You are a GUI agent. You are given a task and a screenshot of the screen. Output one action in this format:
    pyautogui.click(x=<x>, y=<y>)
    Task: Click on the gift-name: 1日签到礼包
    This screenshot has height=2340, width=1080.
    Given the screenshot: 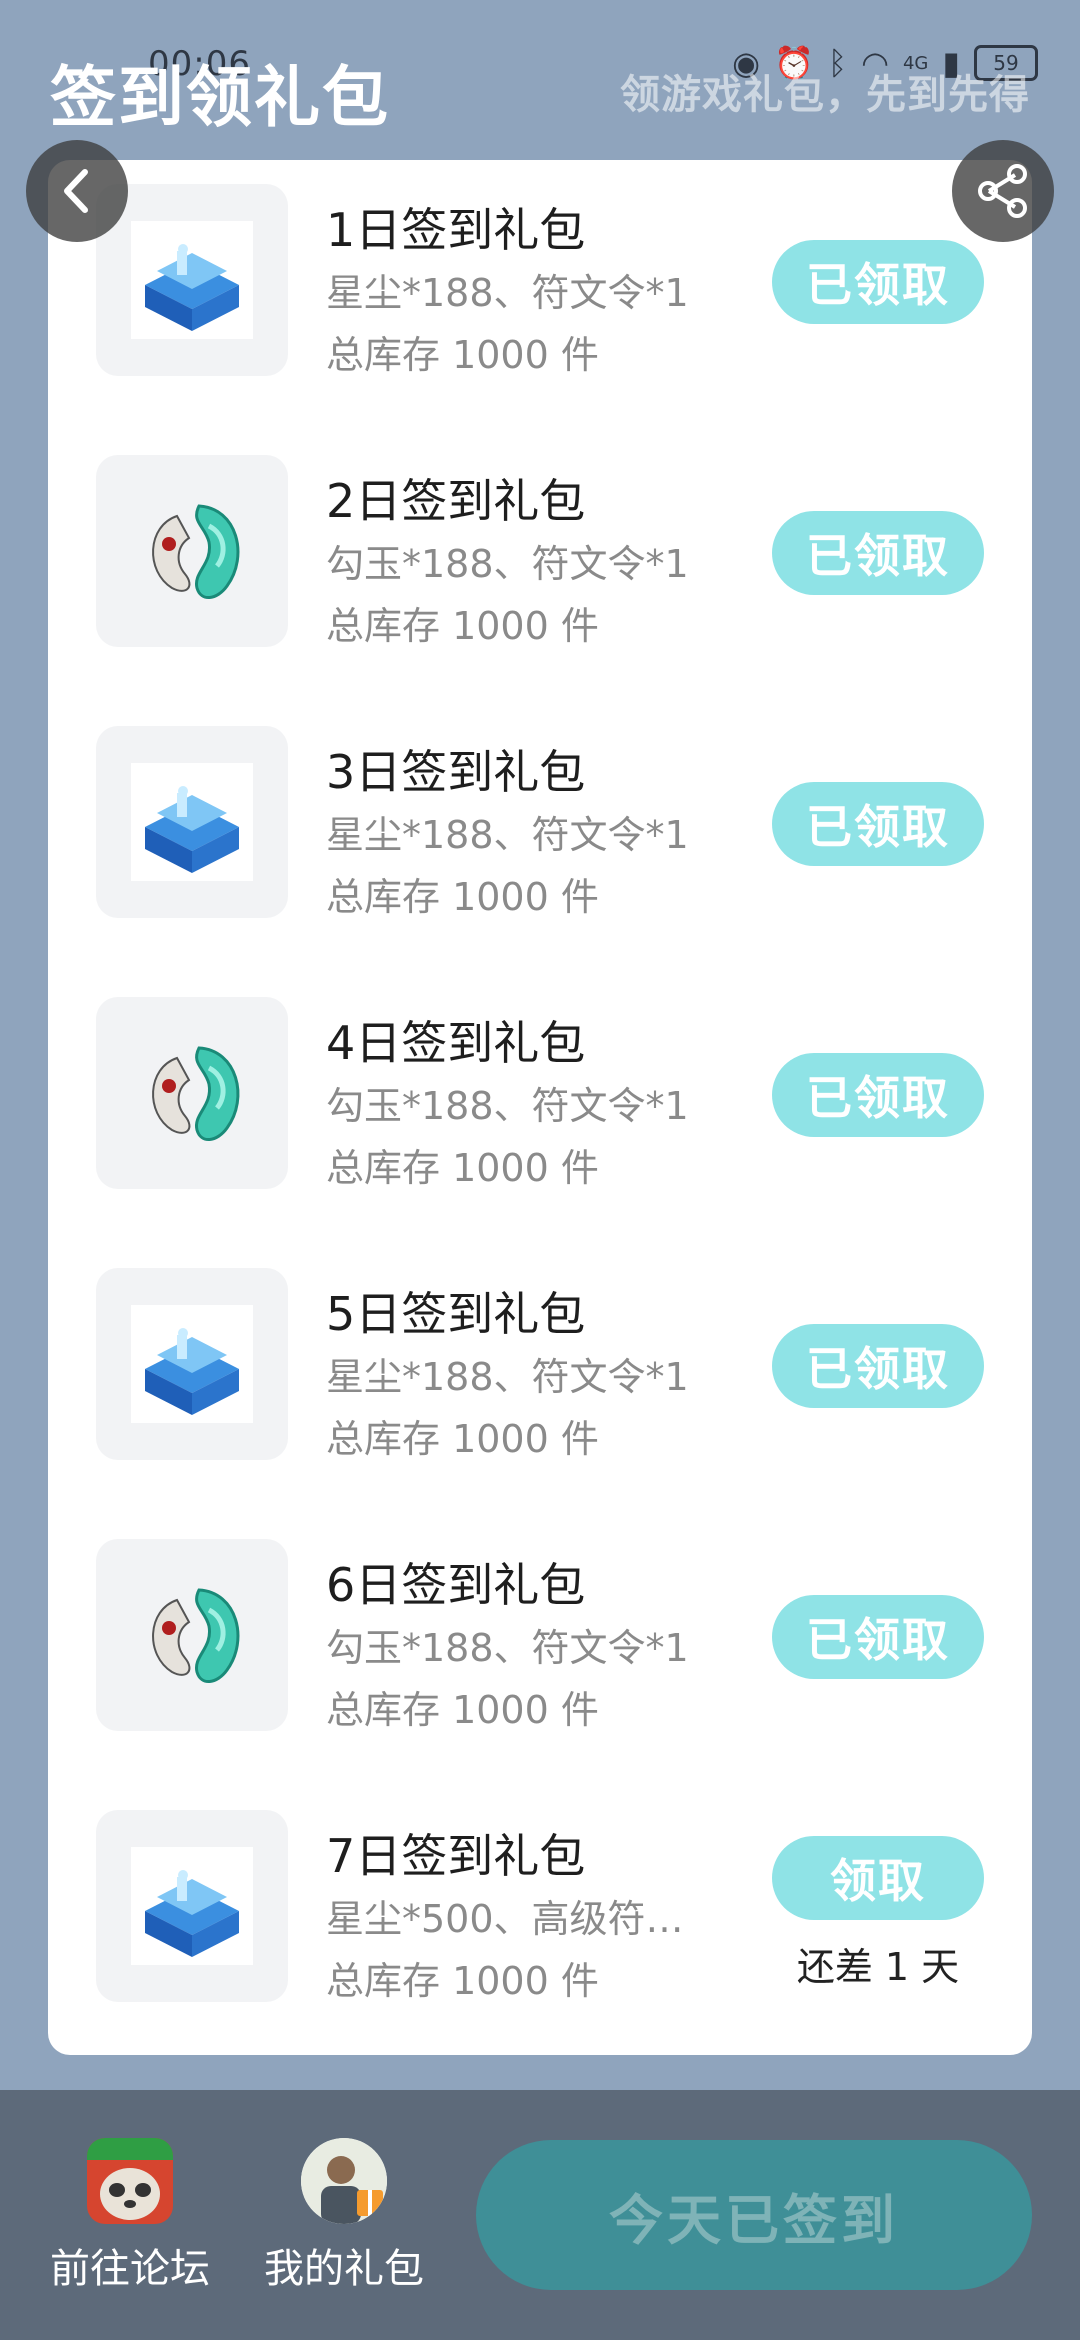 What is the action you would take?
    pyautogui.click(x=456, y=230)
    